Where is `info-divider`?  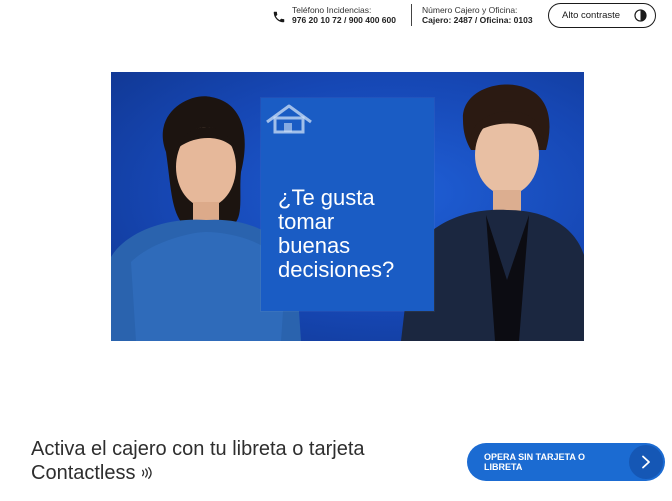
info-divider is located at coordinates (411, 15).